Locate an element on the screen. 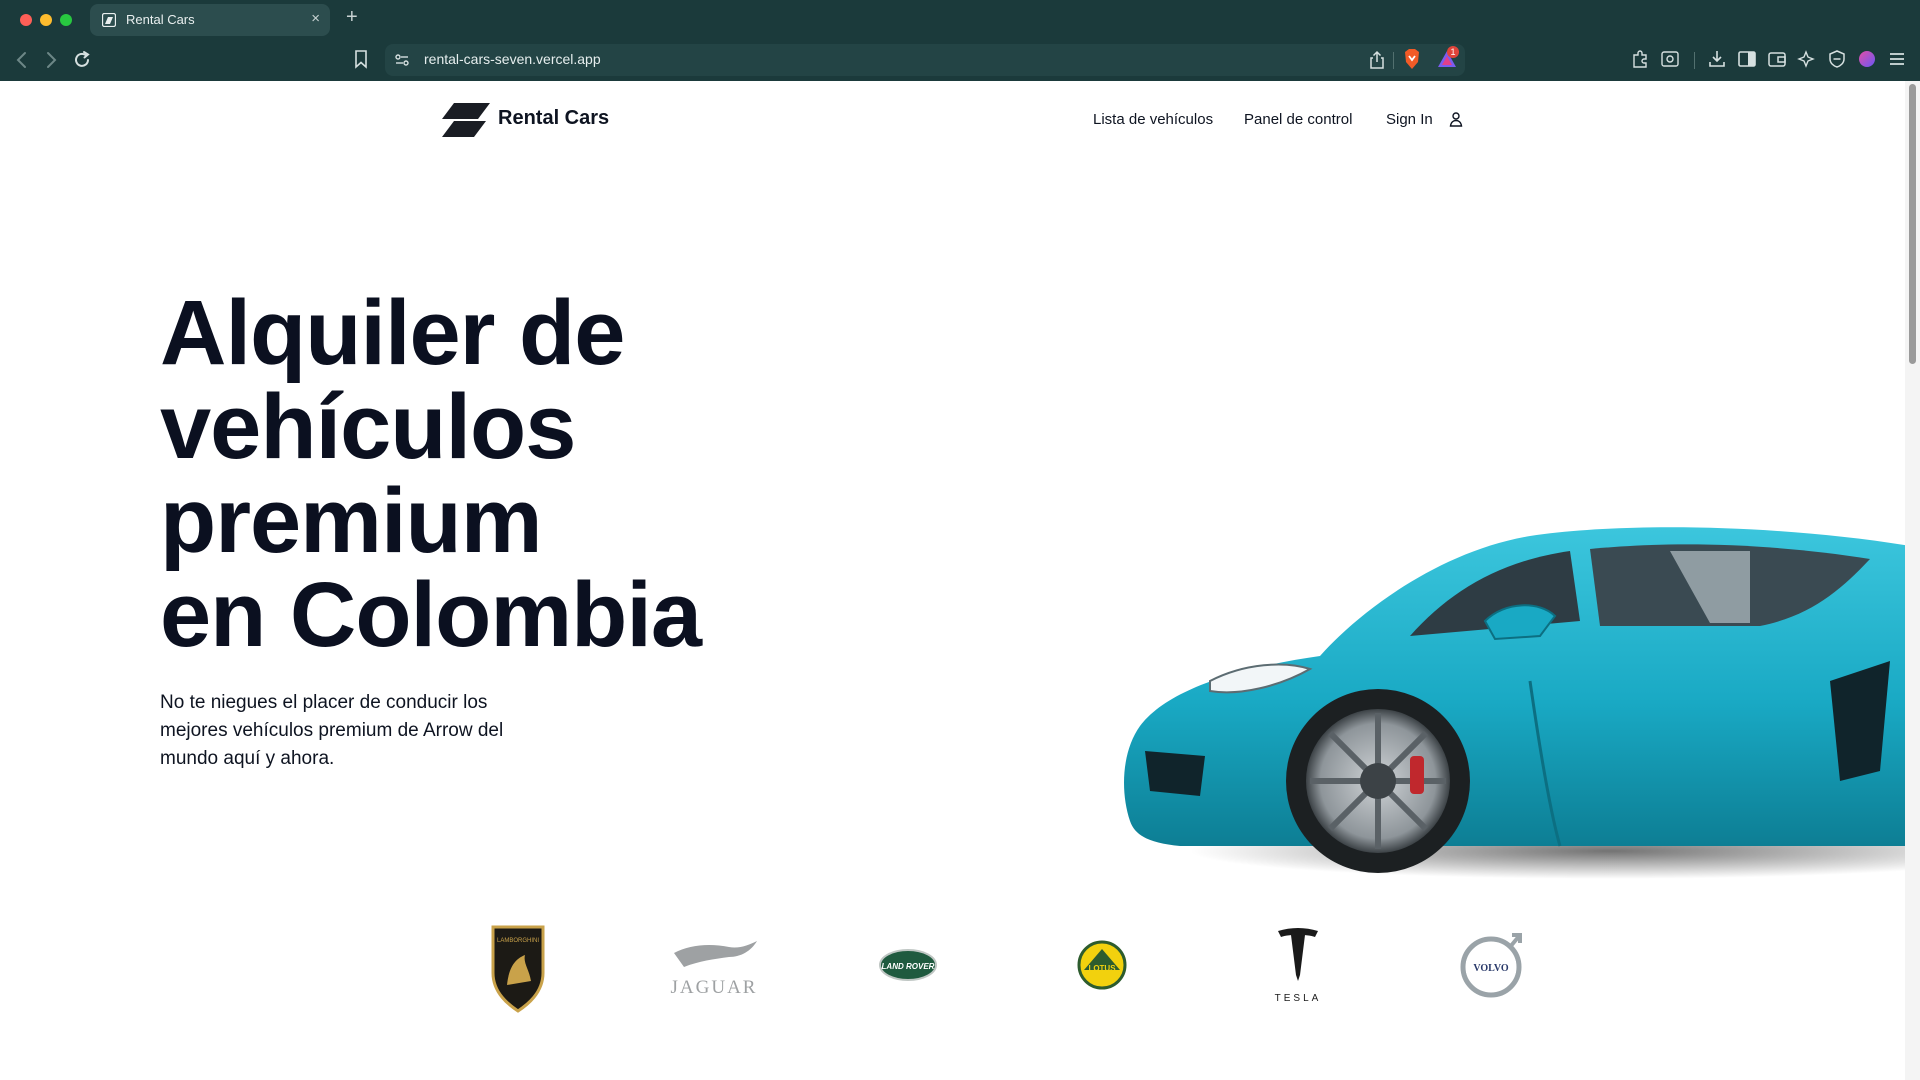 The image size is (1920, 1080). hero-car-image is located at coordinates (1514, 703).